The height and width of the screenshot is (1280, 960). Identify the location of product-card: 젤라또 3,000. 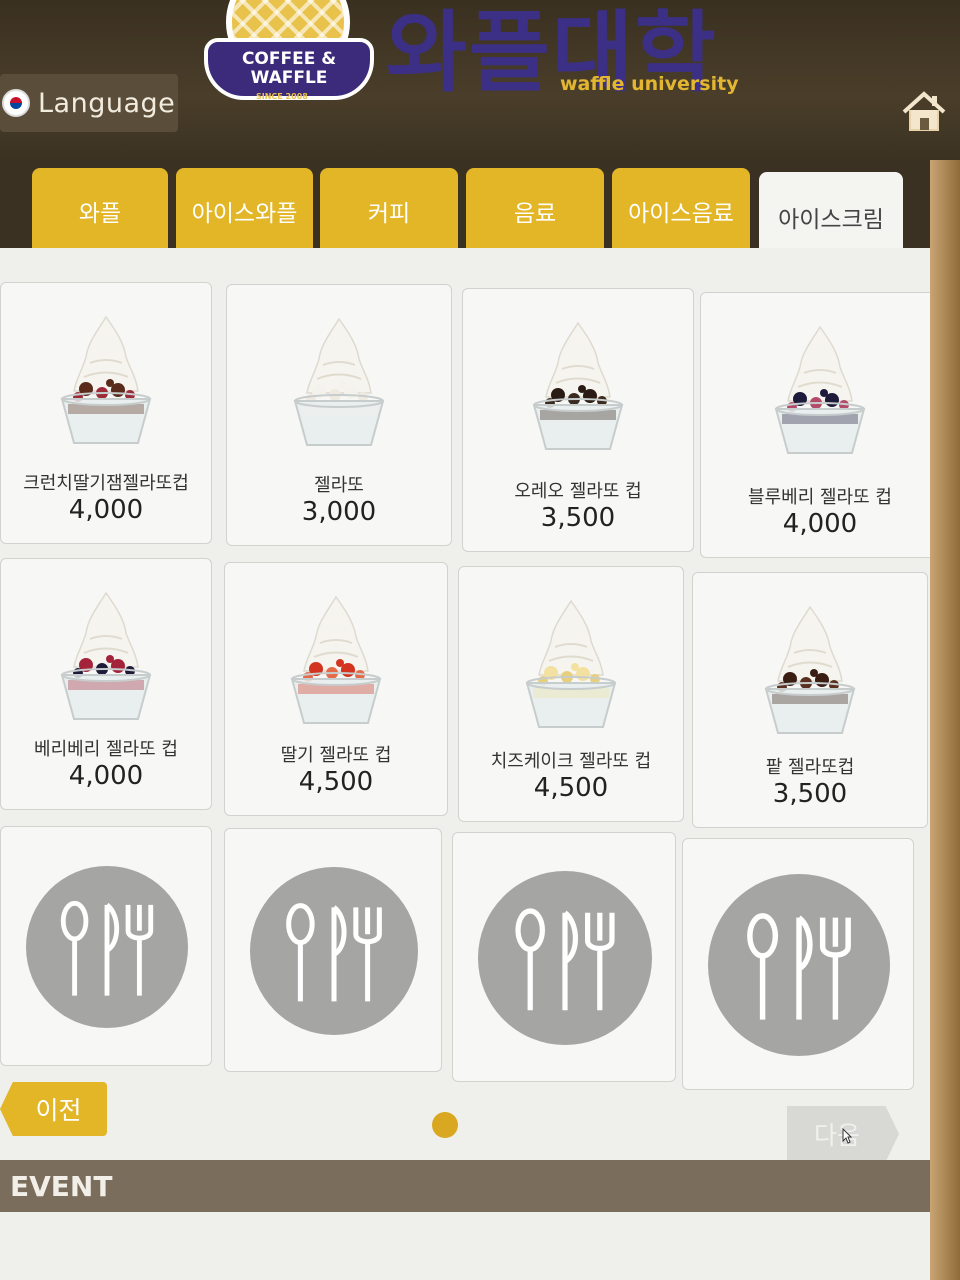
(339, 415).